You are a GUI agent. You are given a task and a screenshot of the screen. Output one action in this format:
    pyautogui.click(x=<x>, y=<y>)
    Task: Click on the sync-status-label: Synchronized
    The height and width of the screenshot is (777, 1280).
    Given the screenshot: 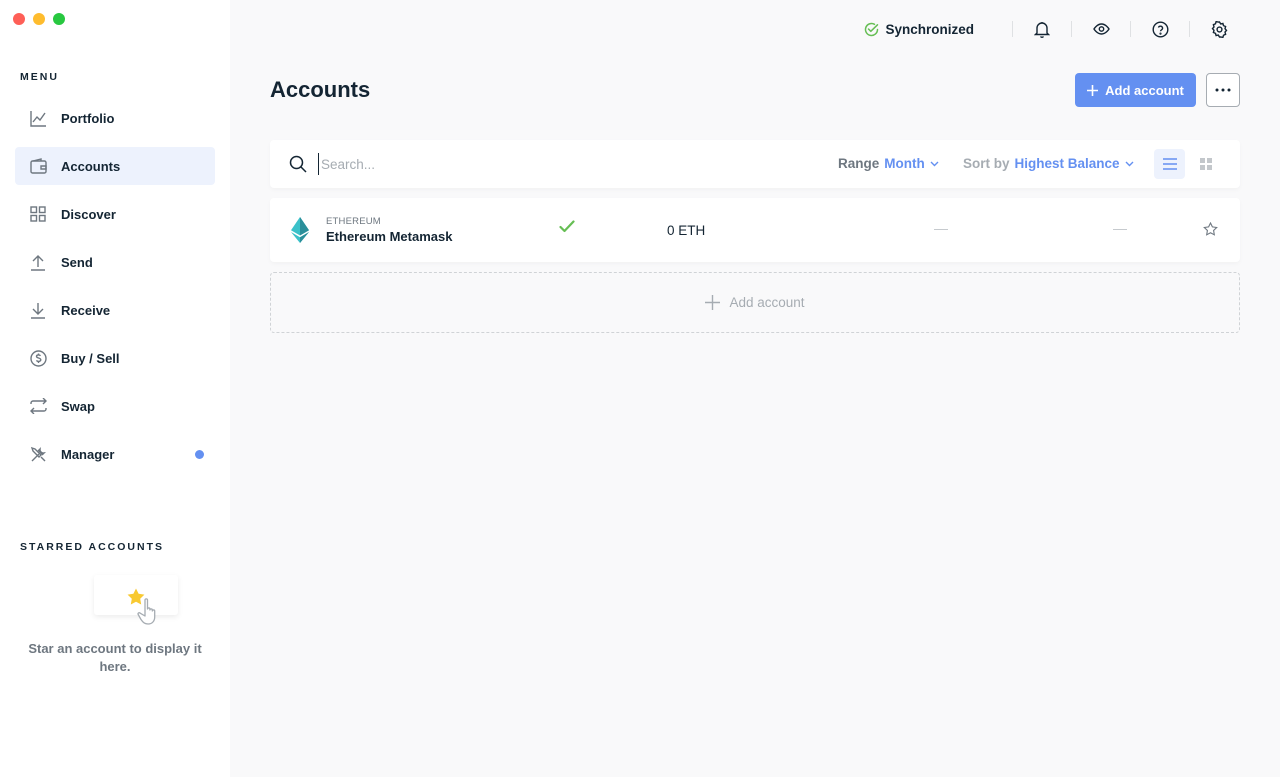 What is the action you would take?
    pyautogui.click(x=929, y=29)
    